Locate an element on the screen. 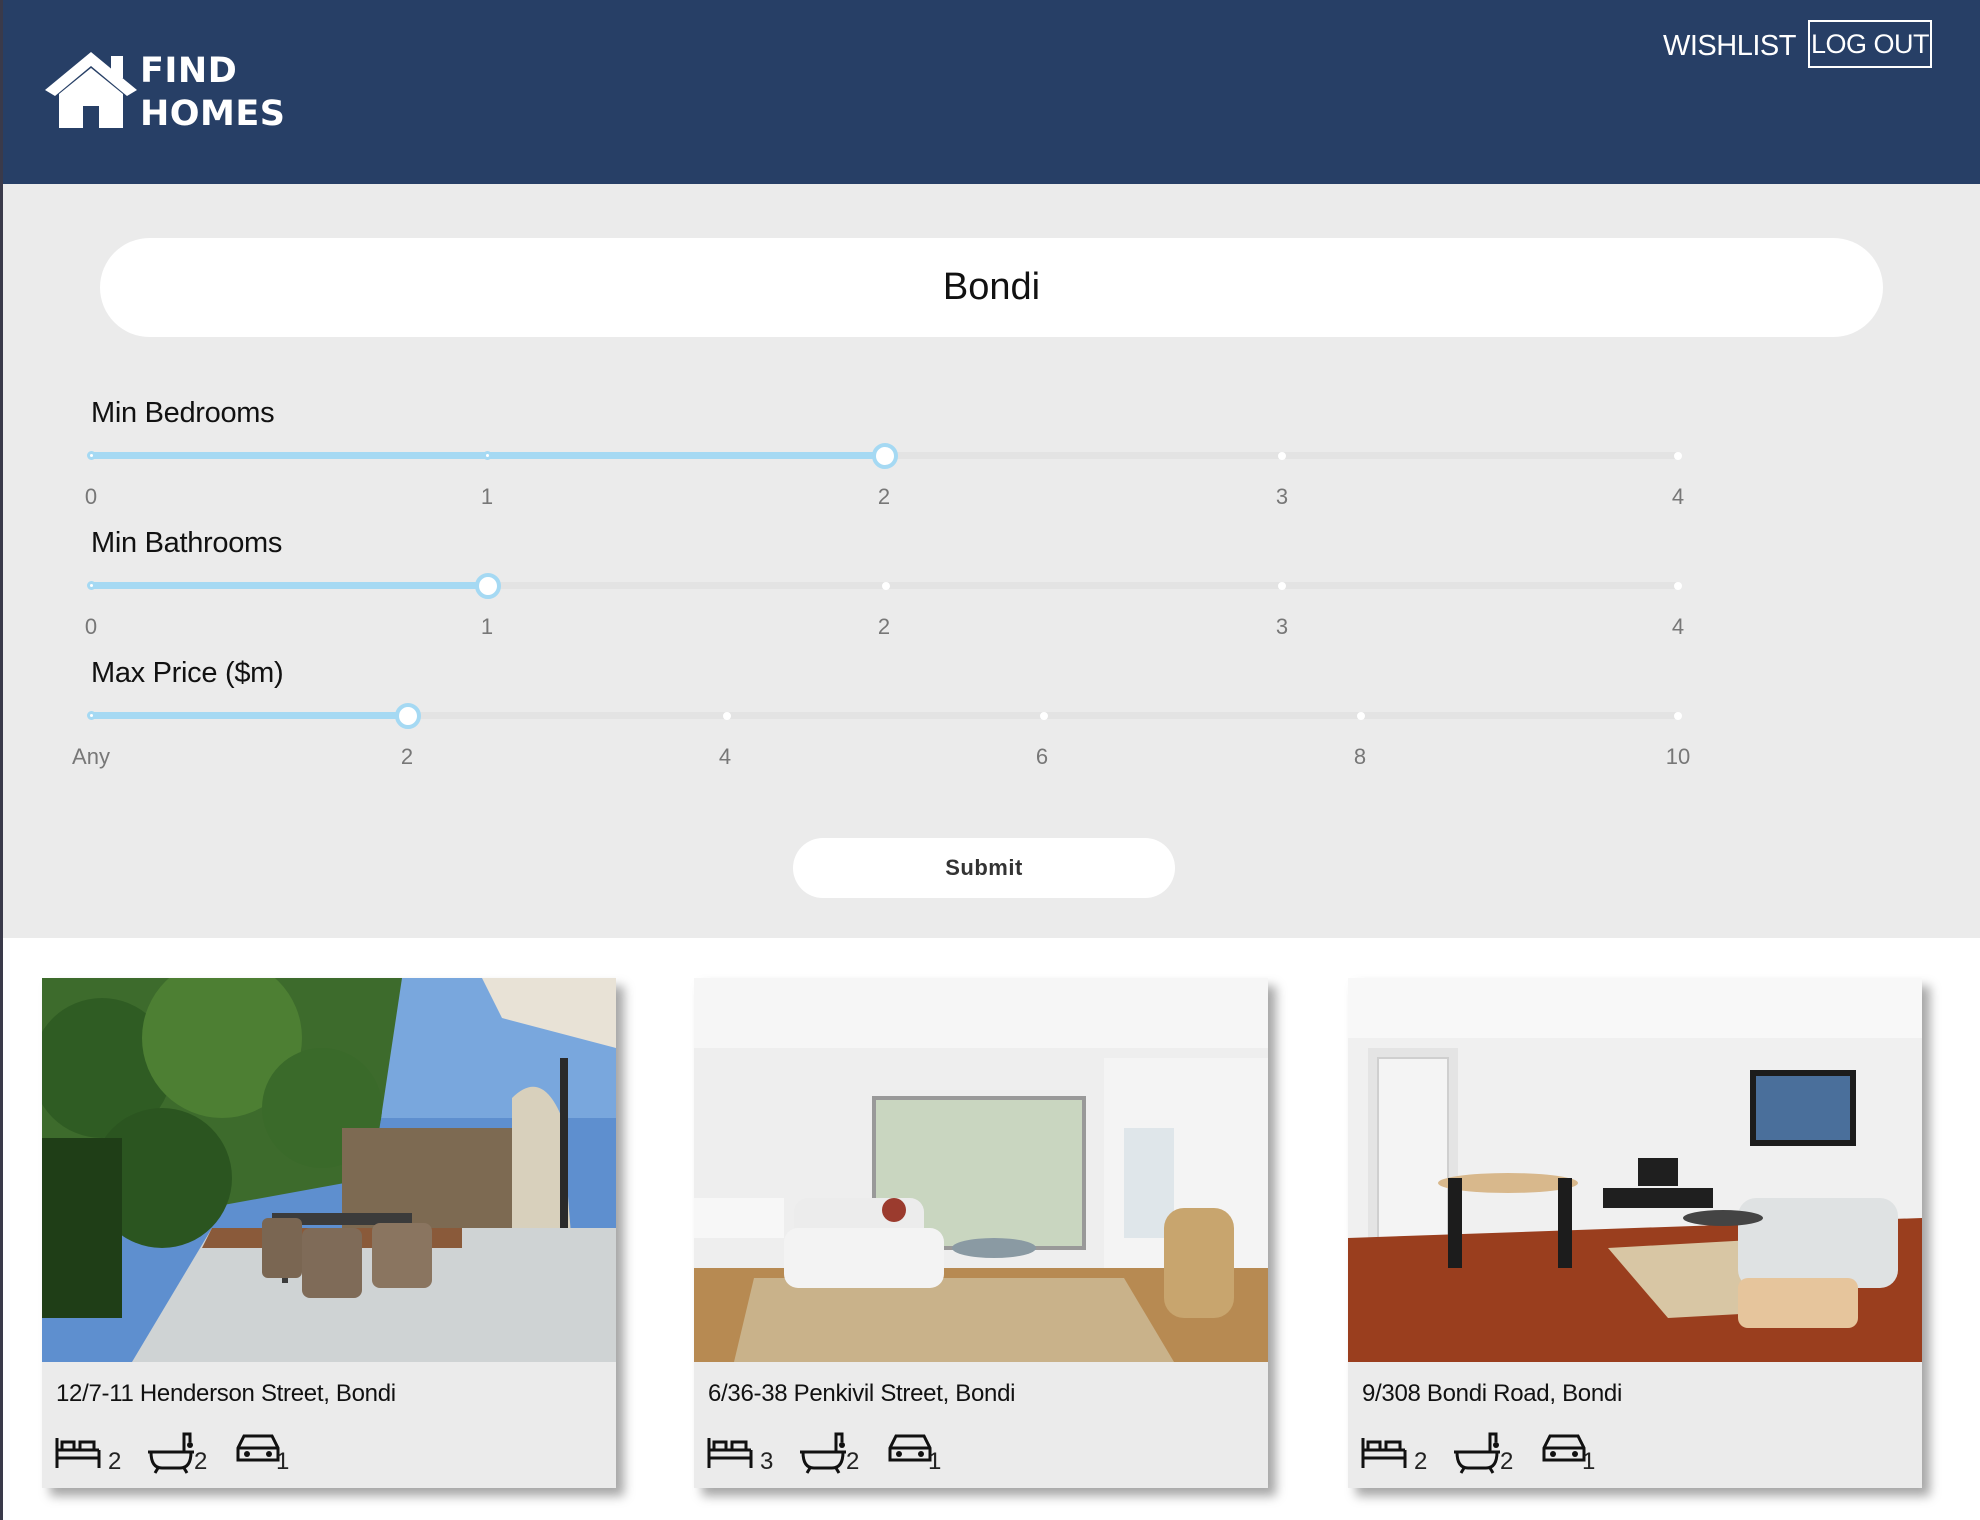  listing-card: 6/36-38 Penkivil Street, Bondi 3 2 1 is located at coordinates (981, 1233).